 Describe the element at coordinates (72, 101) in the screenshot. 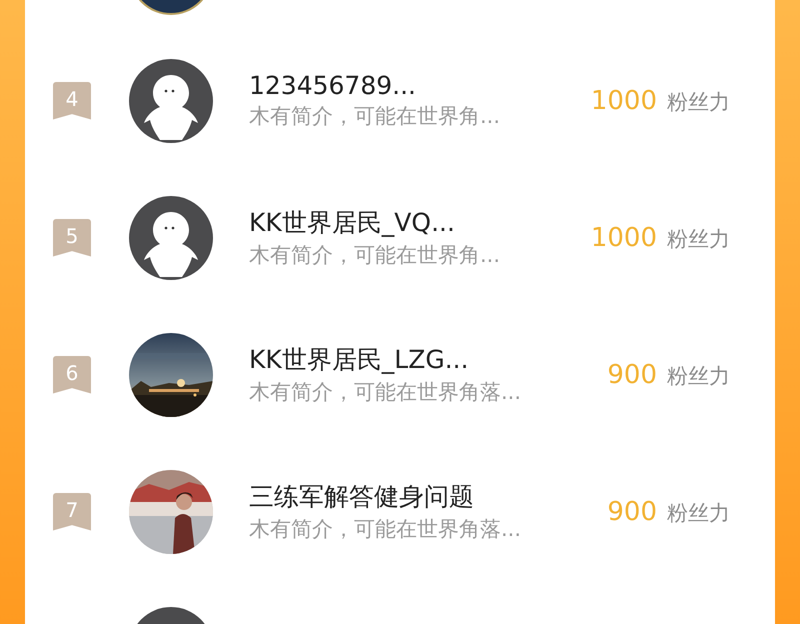

I see `rank-badge: 4` at that location.